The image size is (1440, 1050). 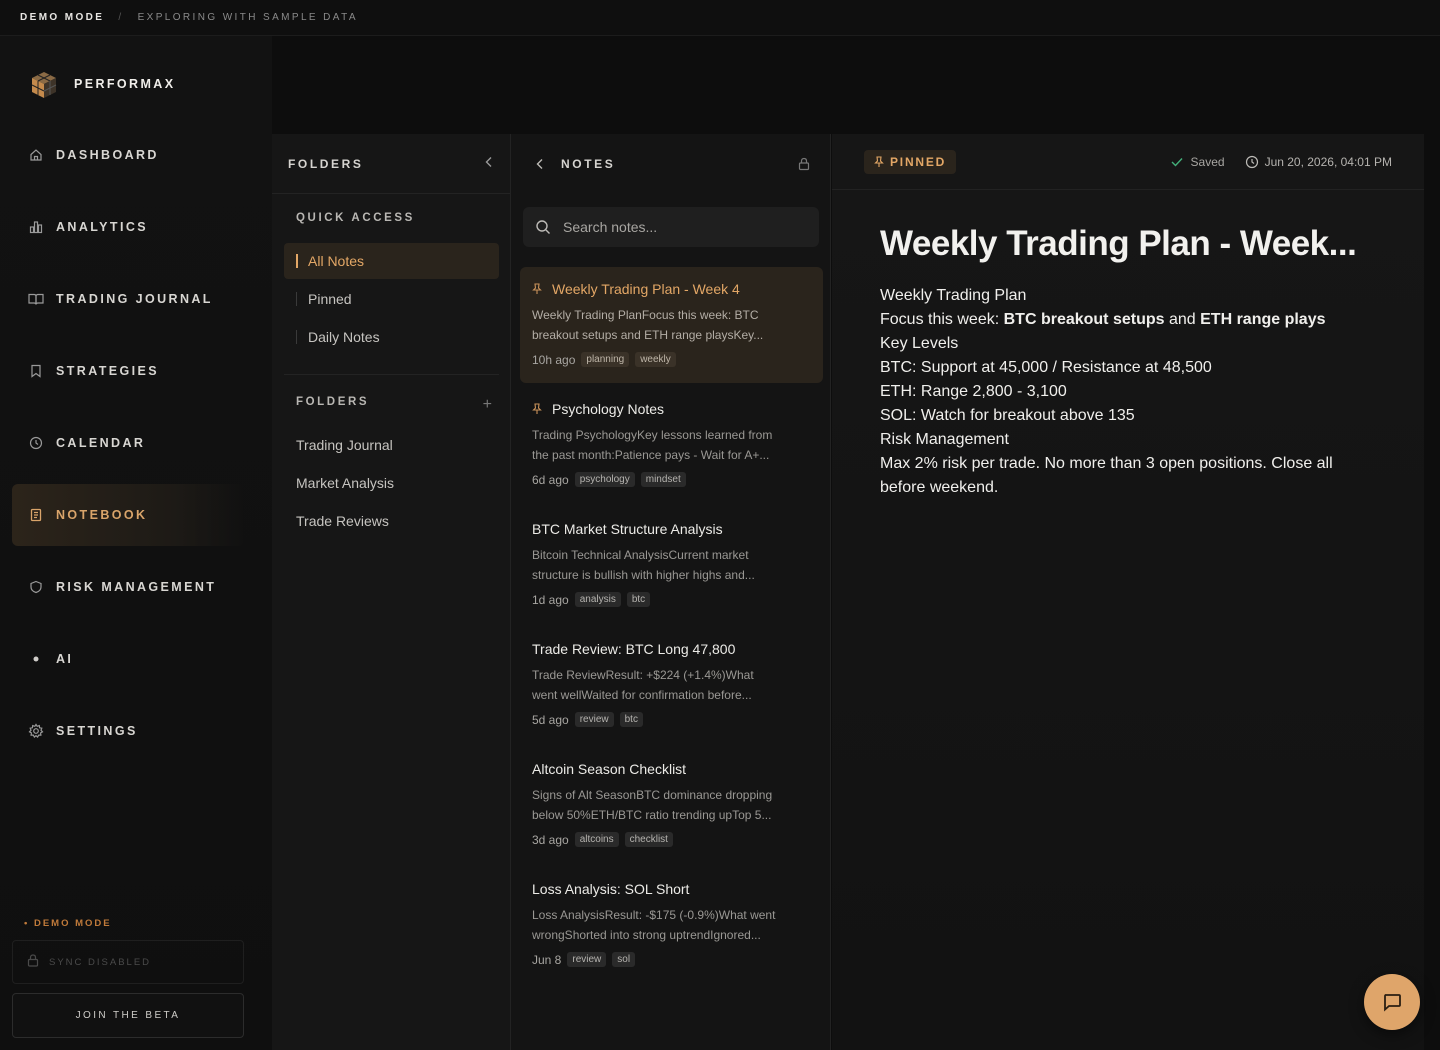 I want to click on nav-item-notebook: NOTEBOOK, so click(x=128, y=515).